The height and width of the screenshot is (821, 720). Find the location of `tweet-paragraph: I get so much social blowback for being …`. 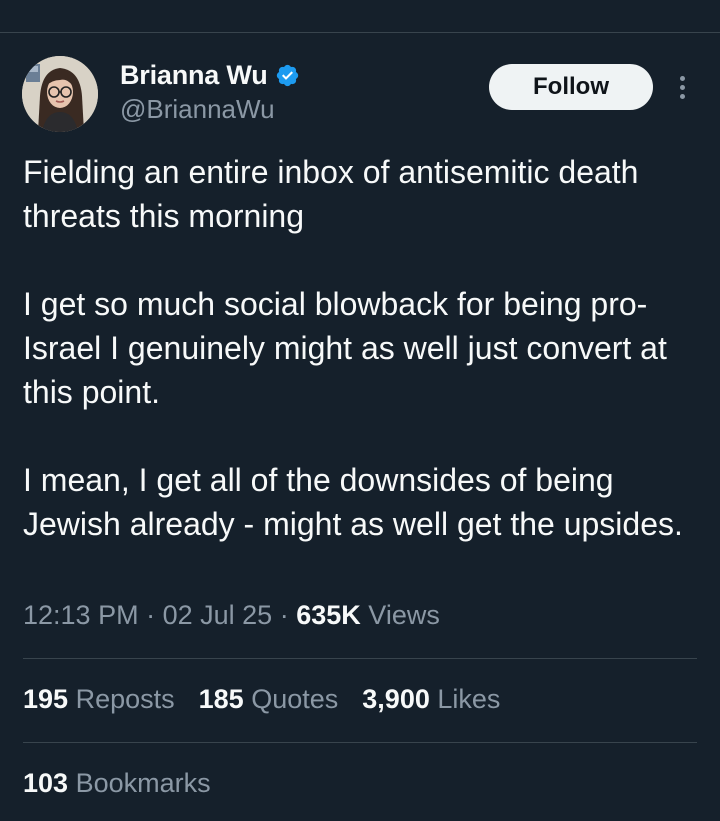

tweet-paragraph: I get so much social blowback for being … is located at coordinates (345, 348).